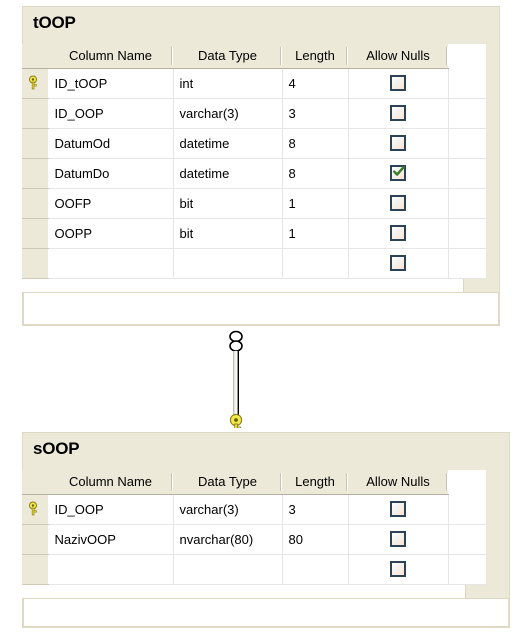 This screenshot has width=528, height=643. I want to click on cell-column-name: NazivOOP, so click(111, 539).